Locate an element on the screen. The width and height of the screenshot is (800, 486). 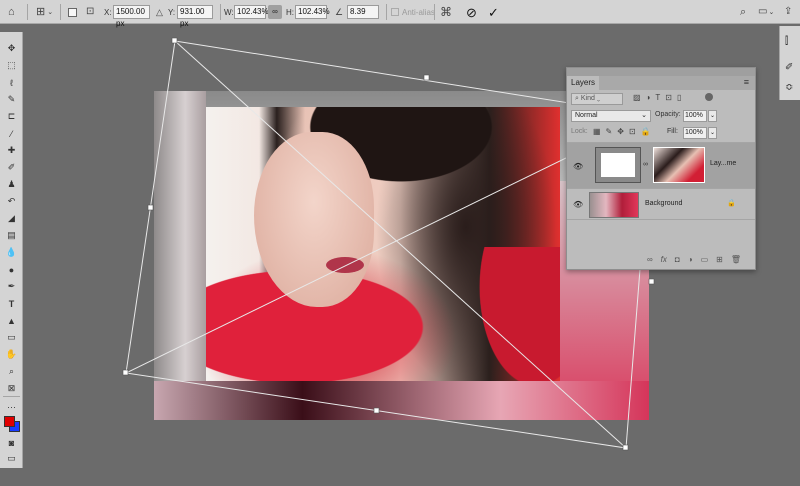
blend-mode-select: Normal ⌄ is located at coordinates (611, 116).